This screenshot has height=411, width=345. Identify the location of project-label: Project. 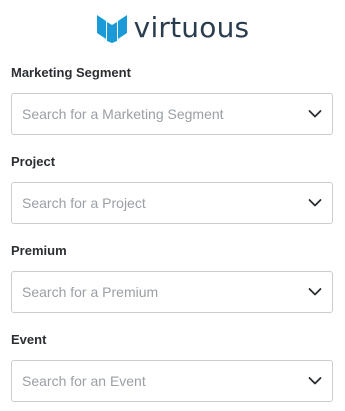
(33, 161).